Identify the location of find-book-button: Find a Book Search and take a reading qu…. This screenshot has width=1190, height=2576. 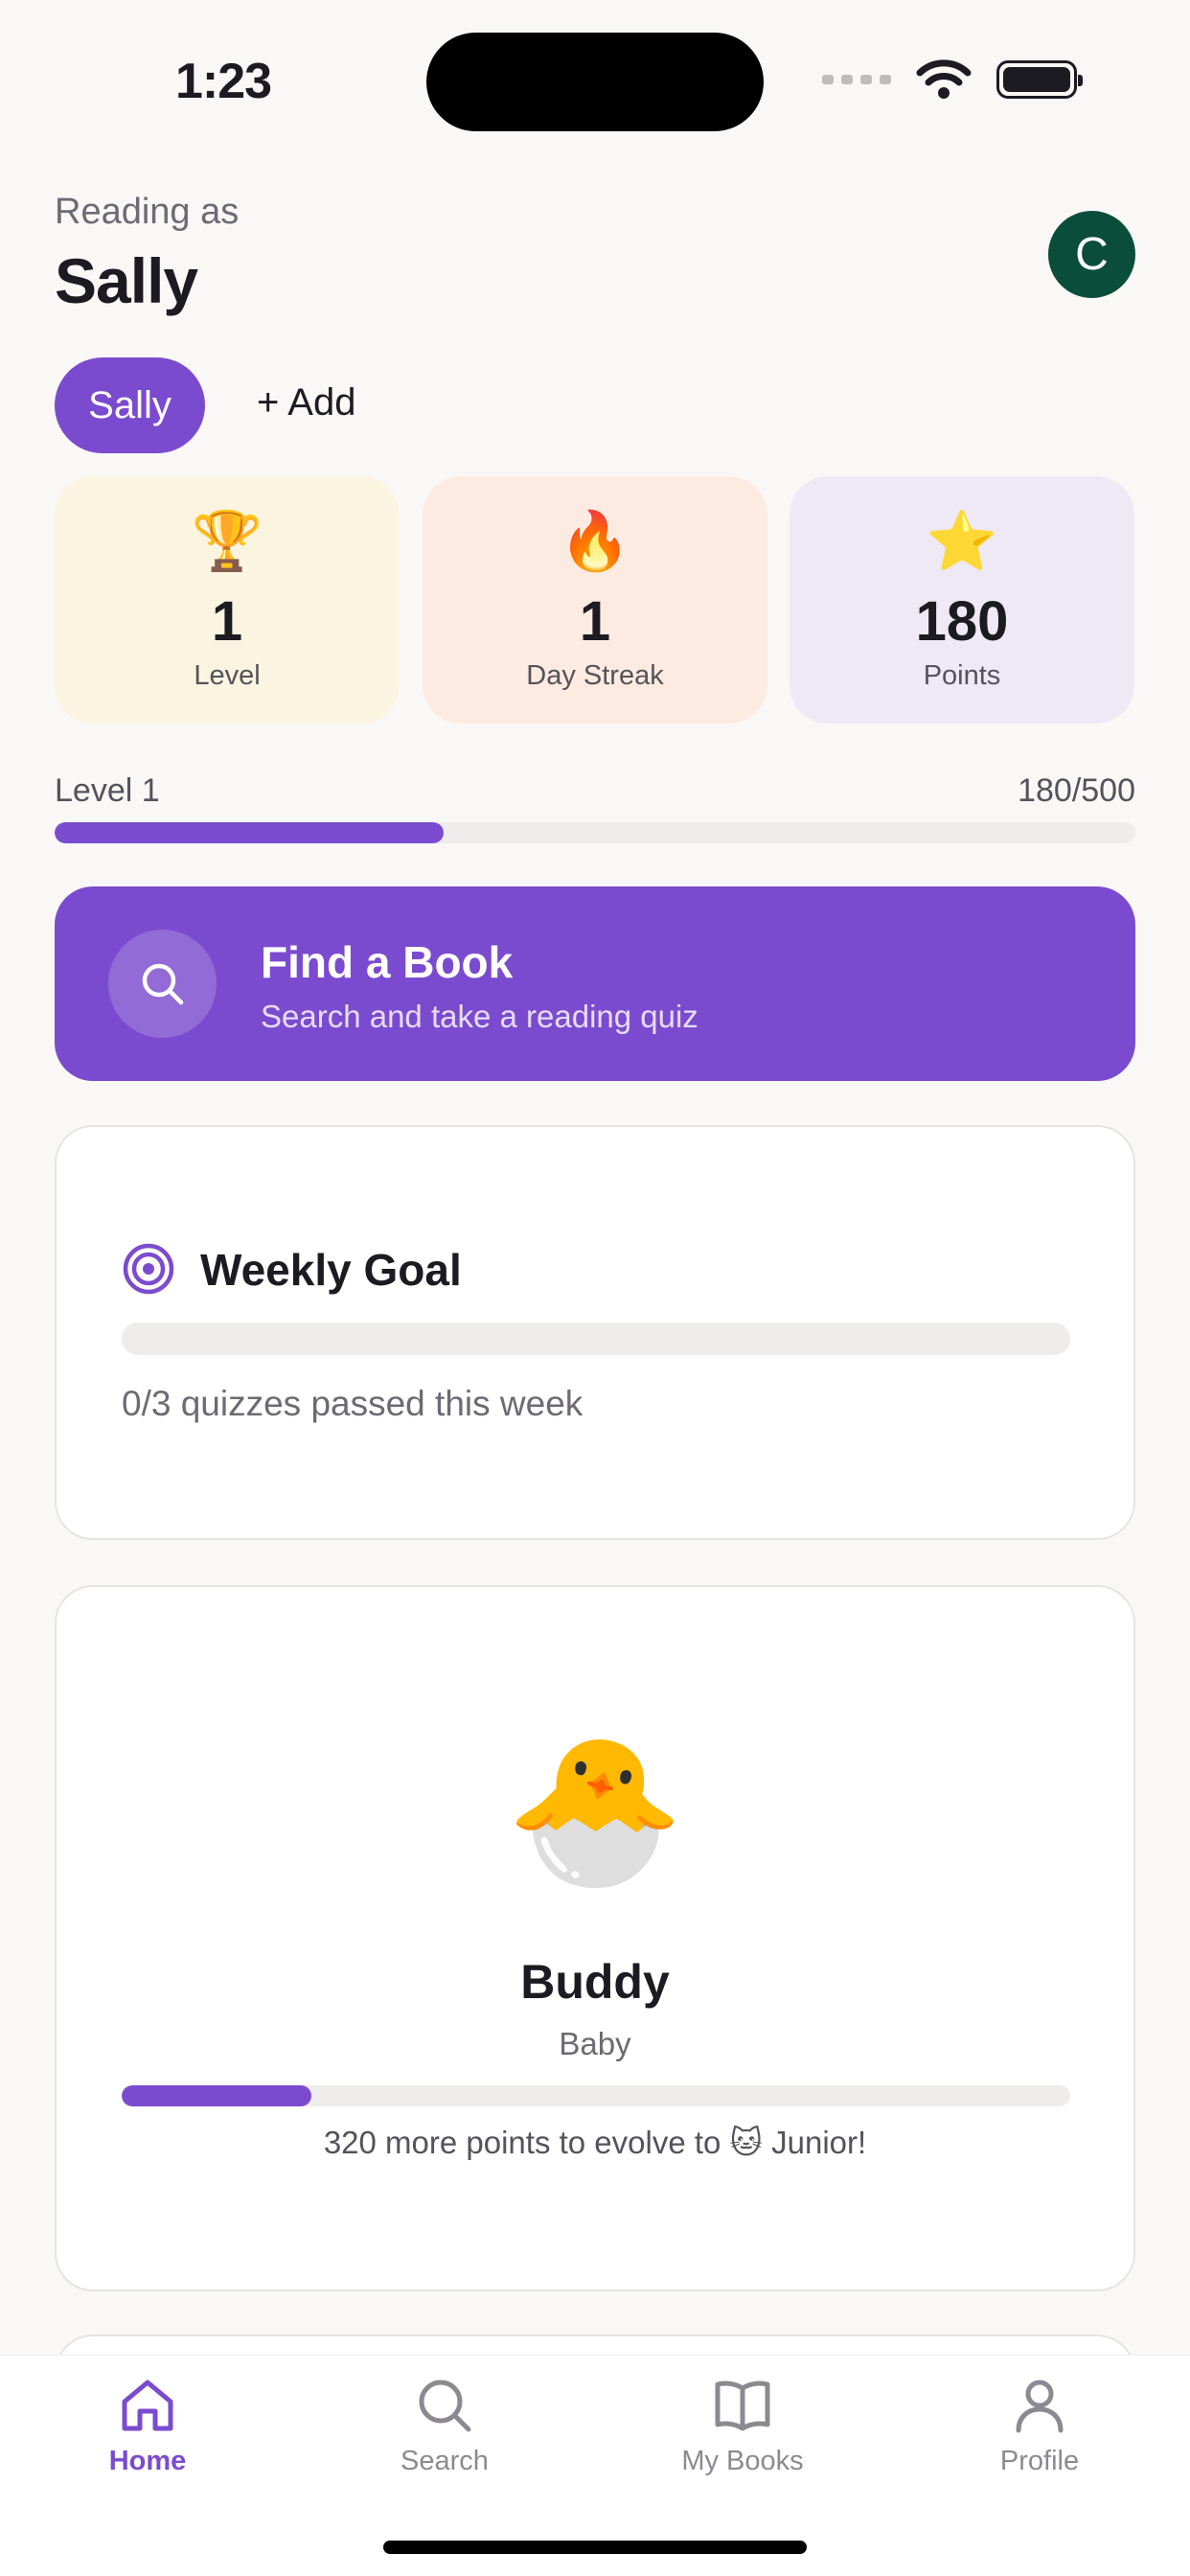
(595, 983).